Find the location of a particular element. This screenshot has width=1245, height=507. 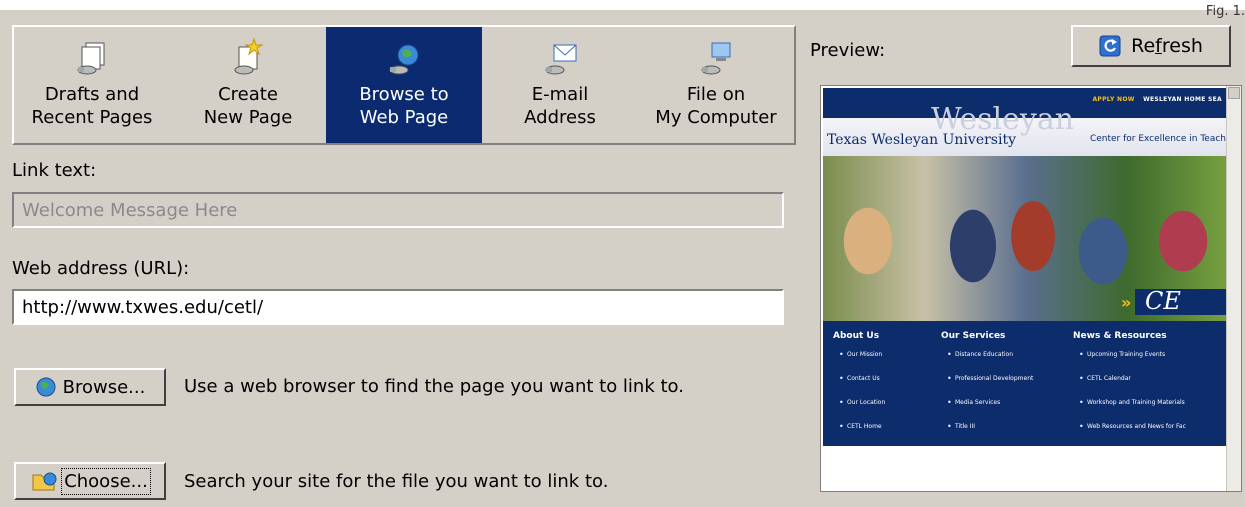

tab-browse-web-page: Browse to Web Page is located at coordinates (404, 85).